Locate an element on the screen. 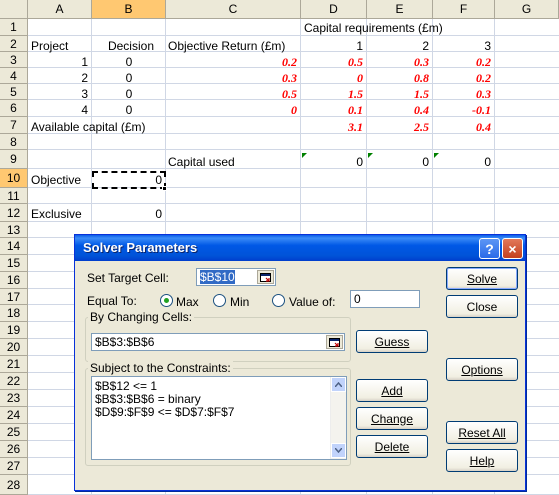 This screenshot has width=559, height=495. radio-max is located at coordinates (166, 300).